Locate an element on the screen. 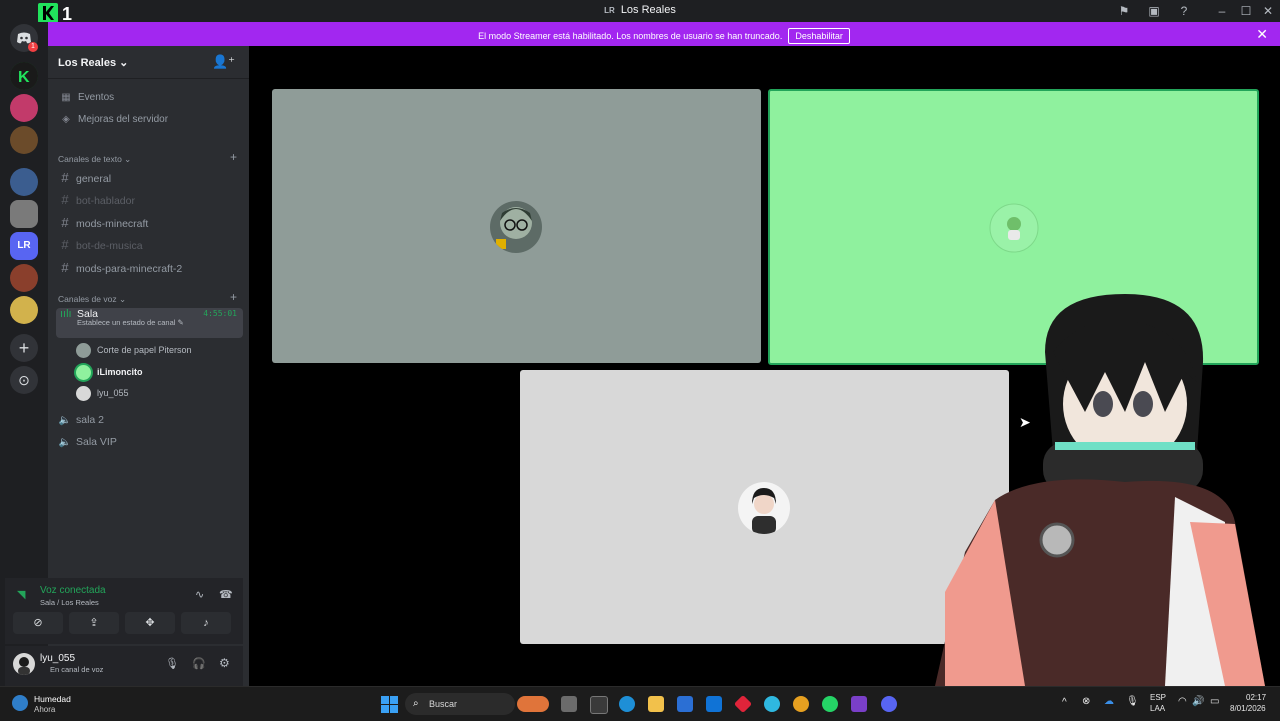 The width and height of the screenshot is (1280, 721). wifi-icon: ◠ is located at coordinates (1182, 701).